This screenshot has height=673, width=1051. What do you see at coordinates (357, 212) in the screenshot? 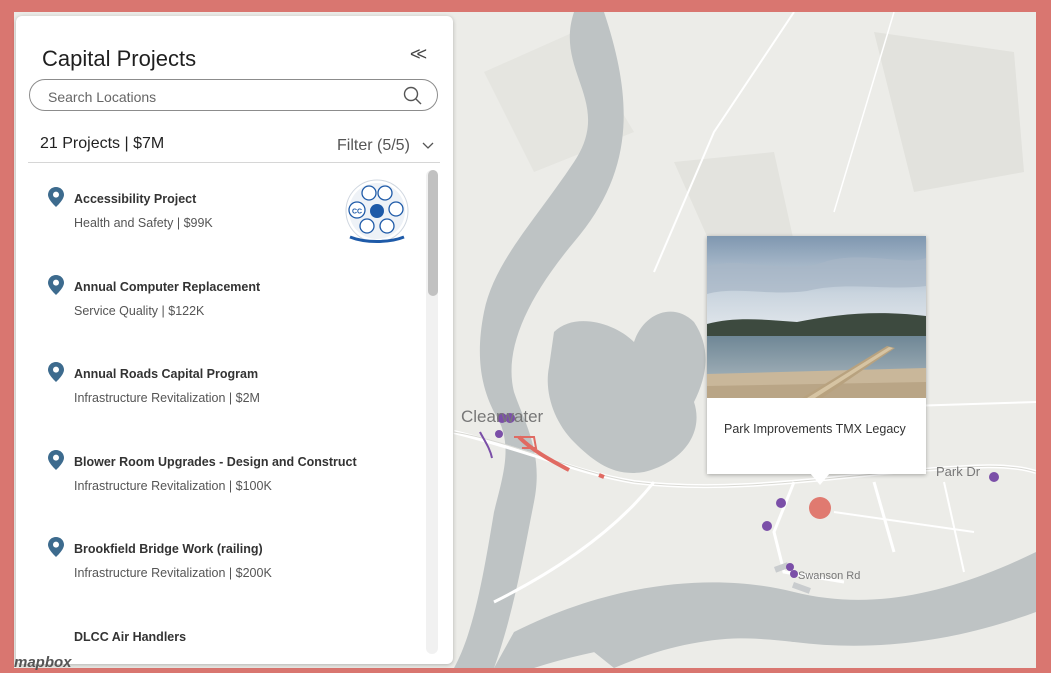
I see `badge-text: CC` at bounding box center [357, 212].